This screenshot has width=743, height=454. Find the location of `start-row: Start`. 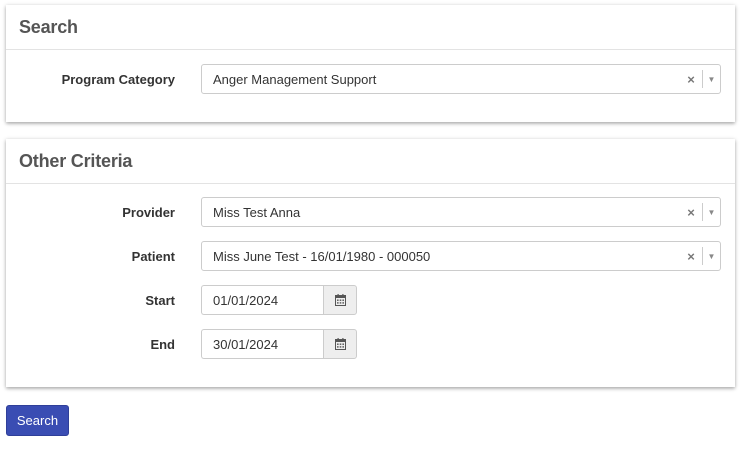

start-row: Start is located at coordinates (370, 300).